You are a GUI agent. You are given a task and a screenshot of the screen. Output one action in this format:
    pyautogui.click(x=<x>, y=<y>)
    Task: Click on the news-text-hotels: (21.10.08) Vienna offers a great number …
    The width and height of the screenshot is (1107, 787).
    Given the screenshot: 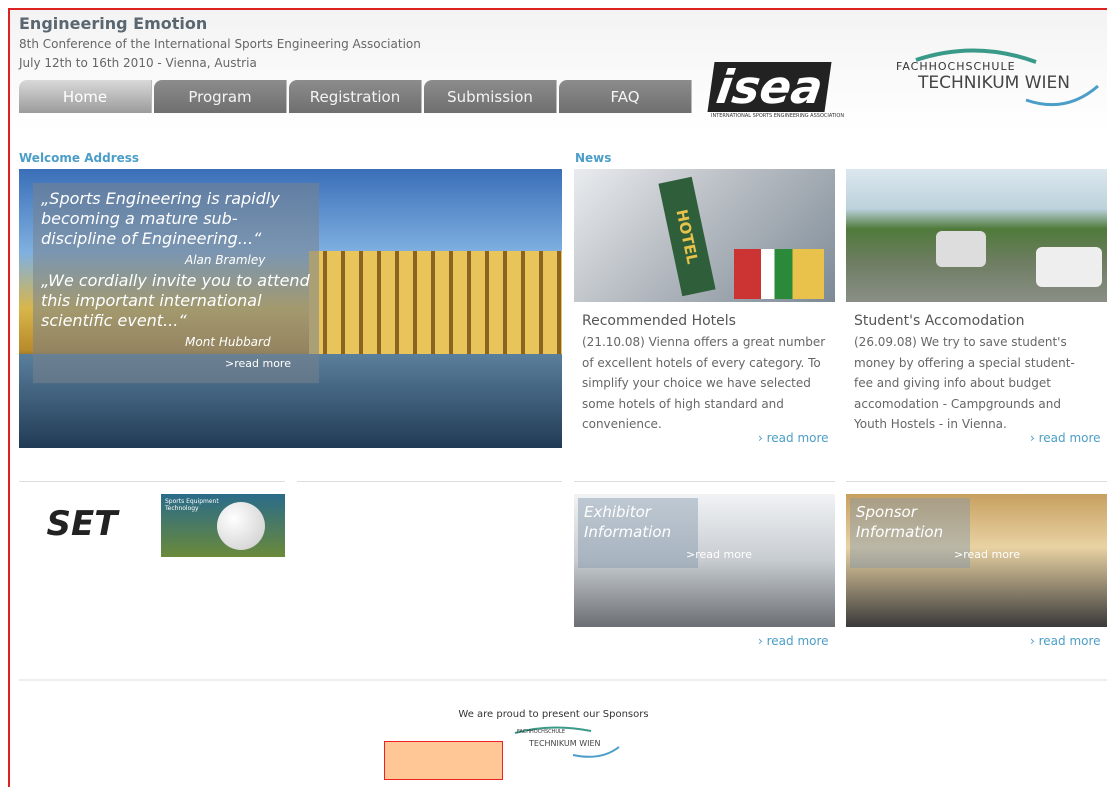 What is the action you would take?
    pyautogui.click(x=704, y=383)
    